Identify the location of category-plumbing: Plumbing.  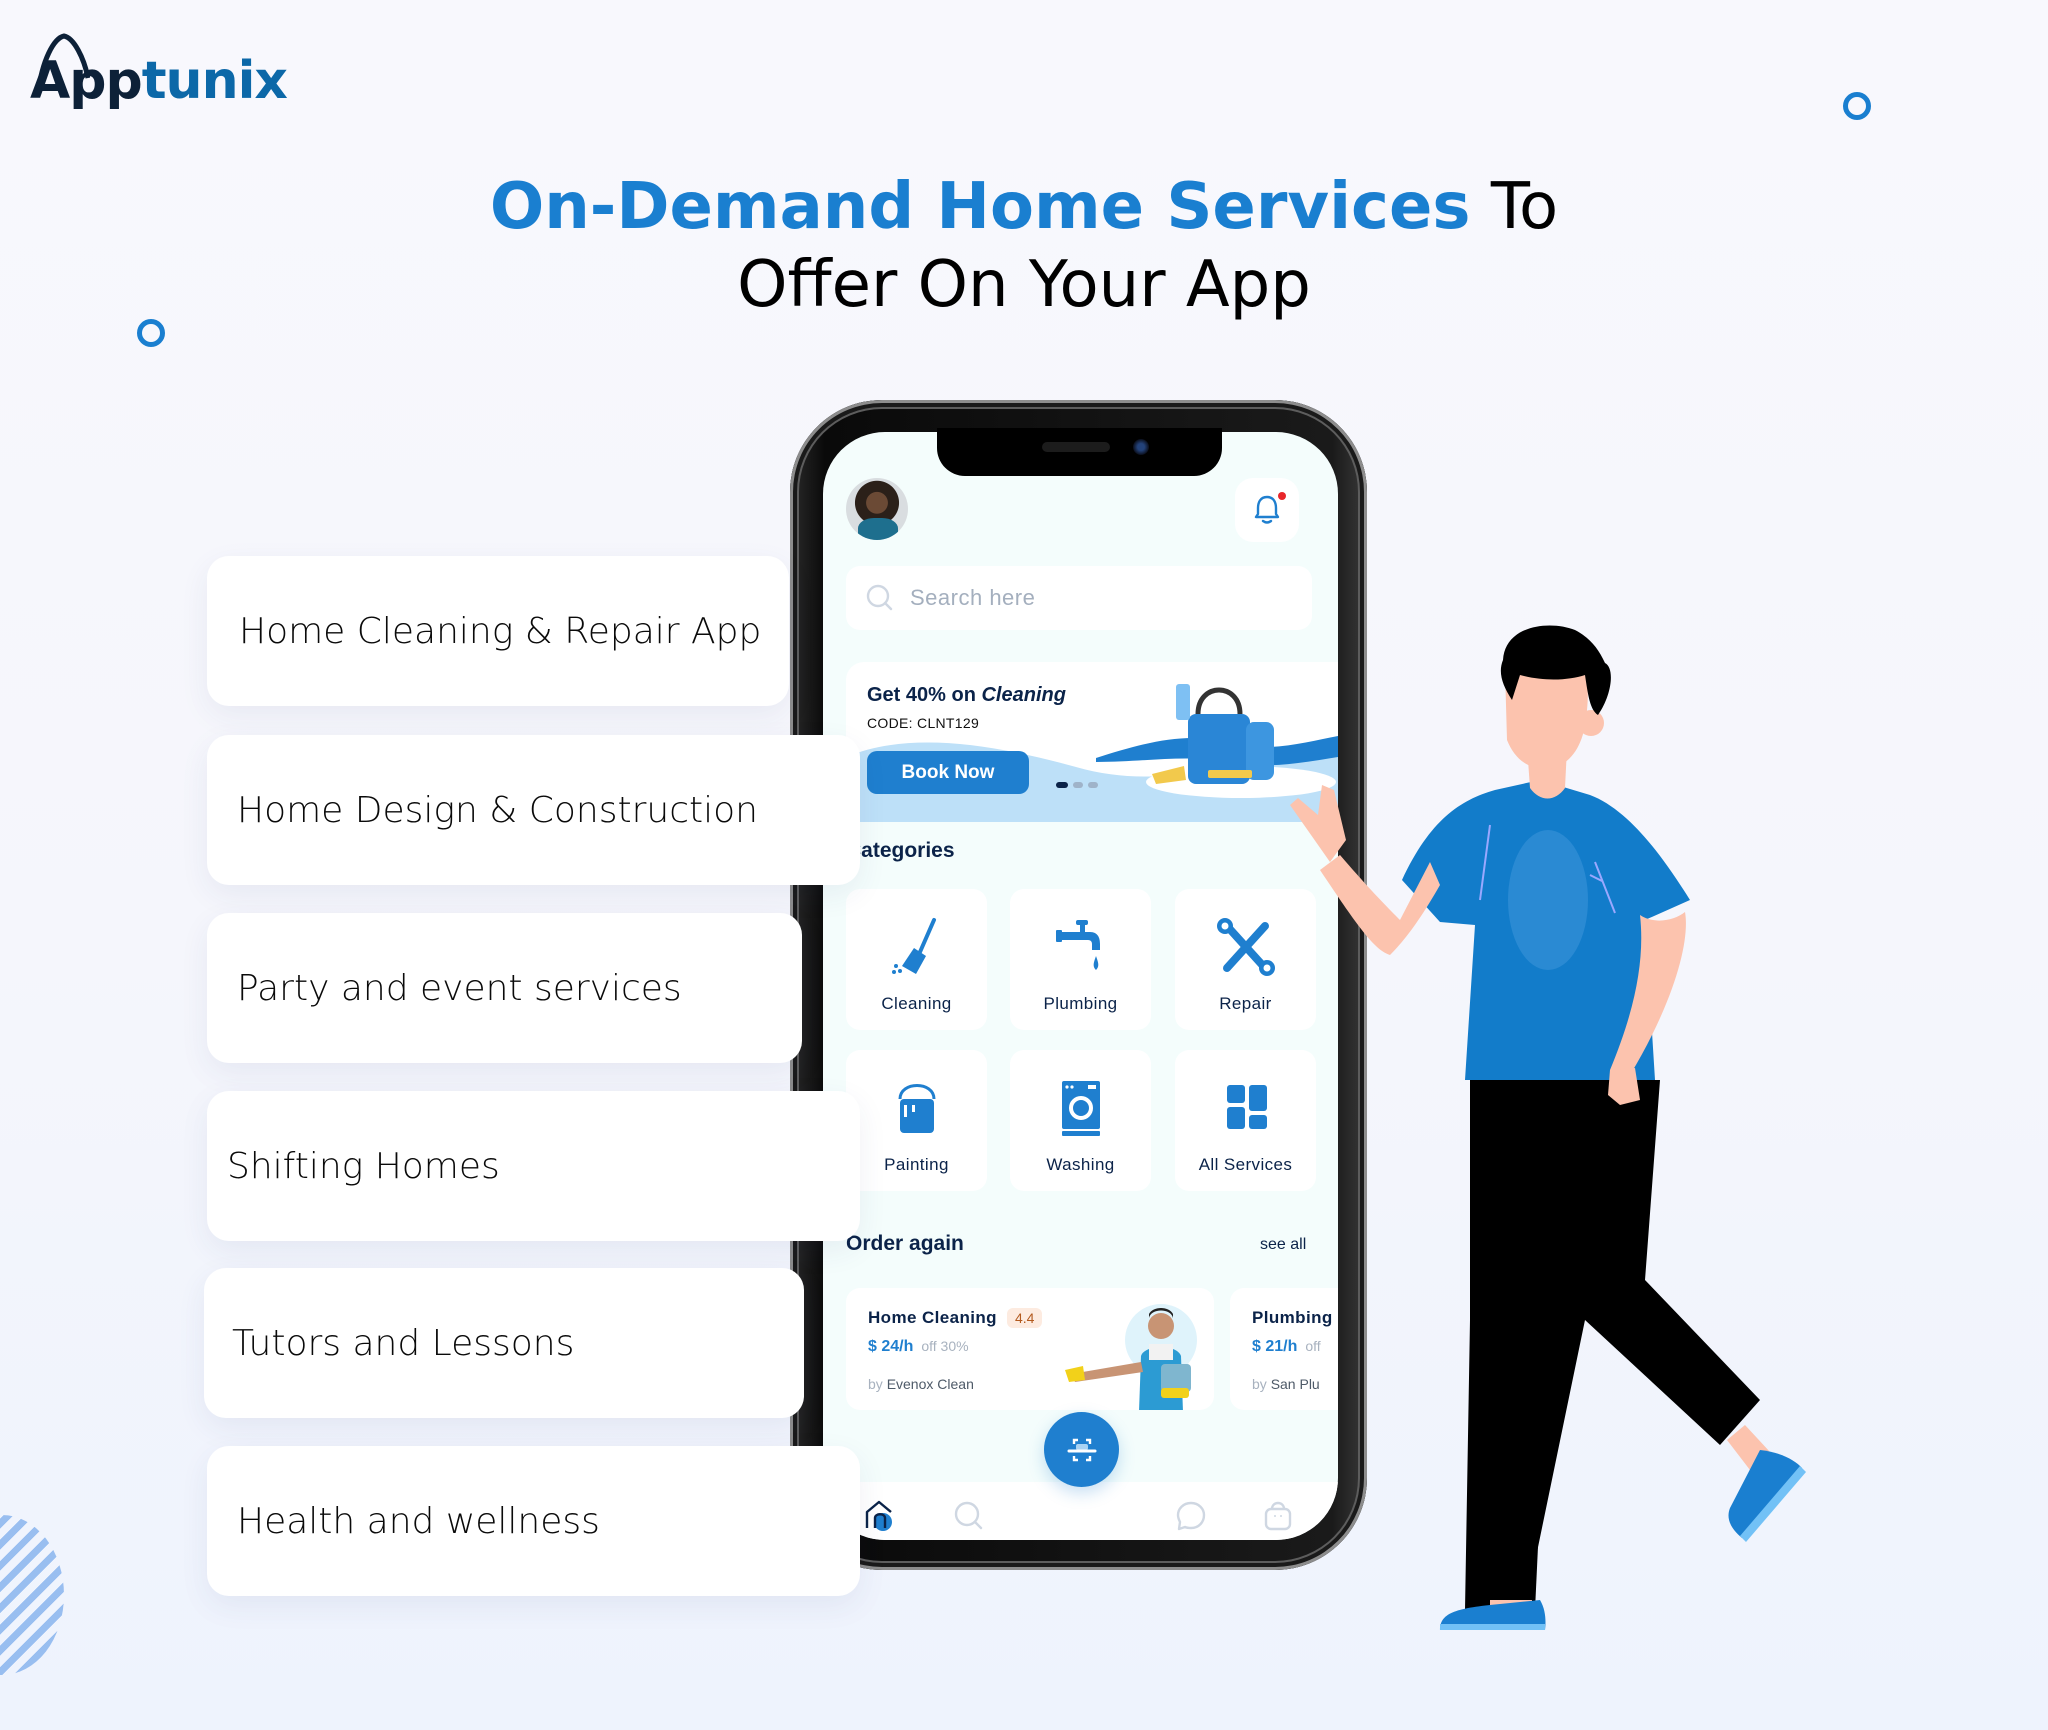
(1080, 959).